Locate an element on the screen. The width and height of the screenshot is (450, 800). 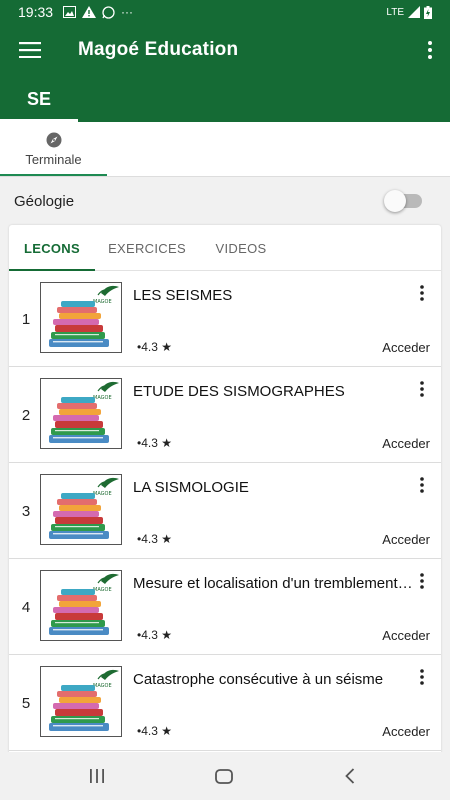
app-title: Magoé Education is located at coordinates (158, 49).